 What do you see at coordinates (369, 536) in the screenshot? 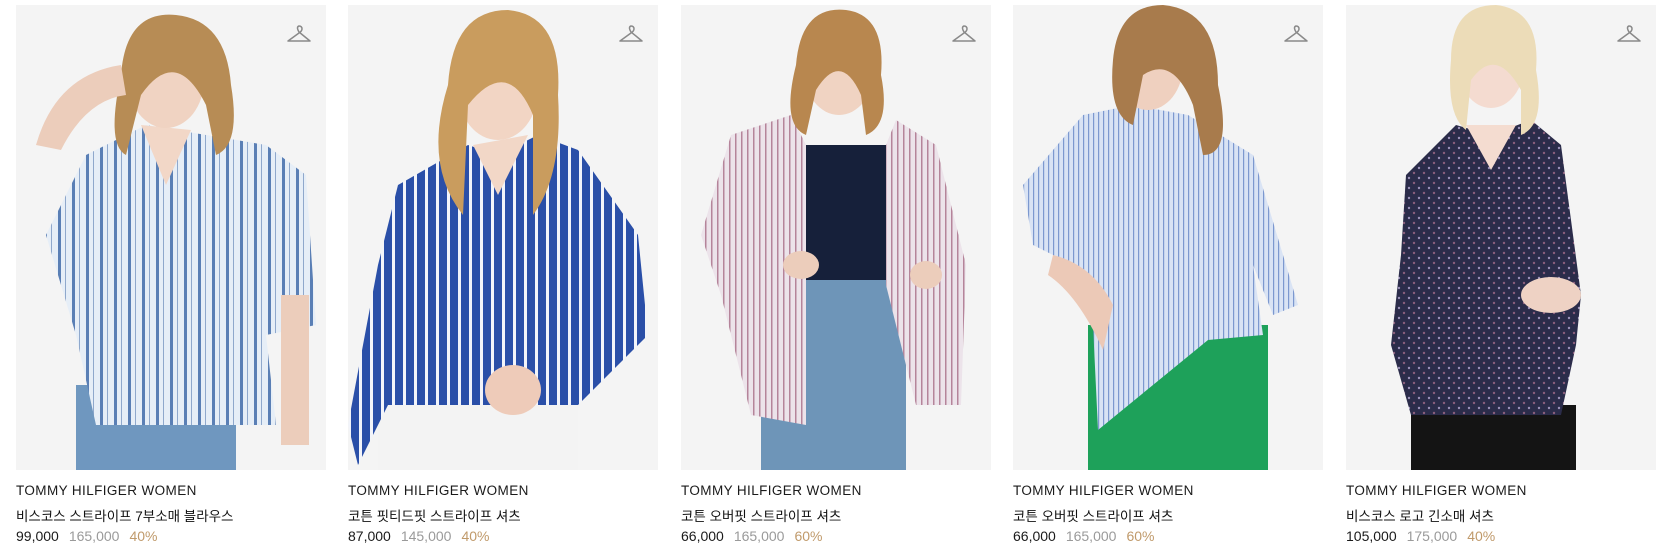
I see `sale-price: 87,000` at bounding box center [369, 536].